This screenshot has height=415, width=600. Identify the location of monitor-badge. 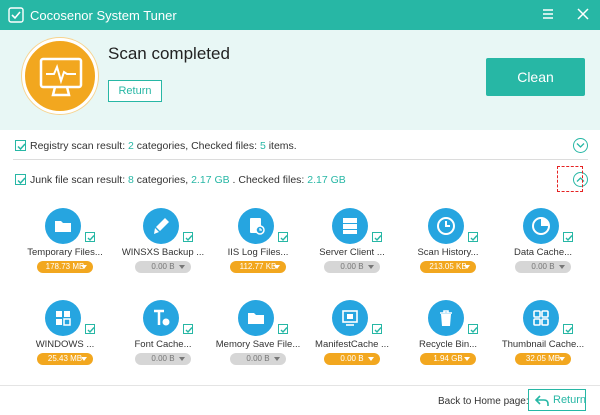
(60, 76).